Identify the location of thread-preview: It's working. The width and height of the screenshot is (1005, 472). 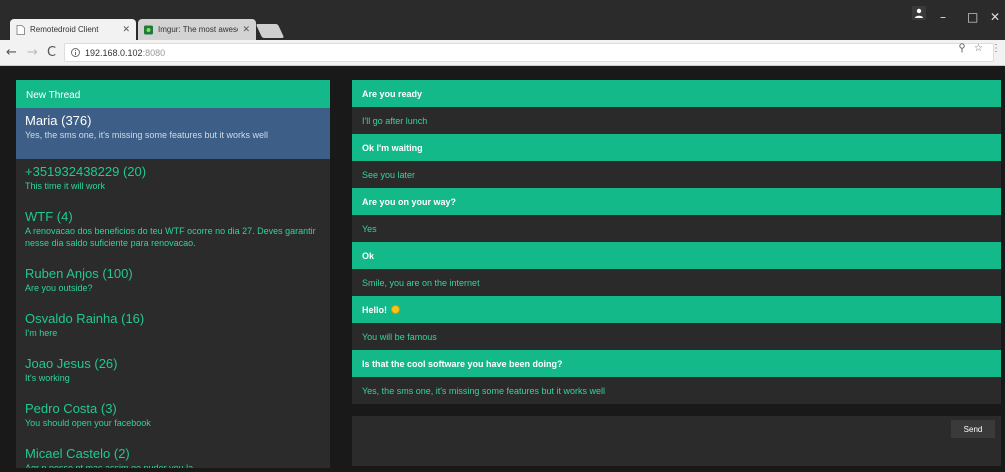
(47, 378).